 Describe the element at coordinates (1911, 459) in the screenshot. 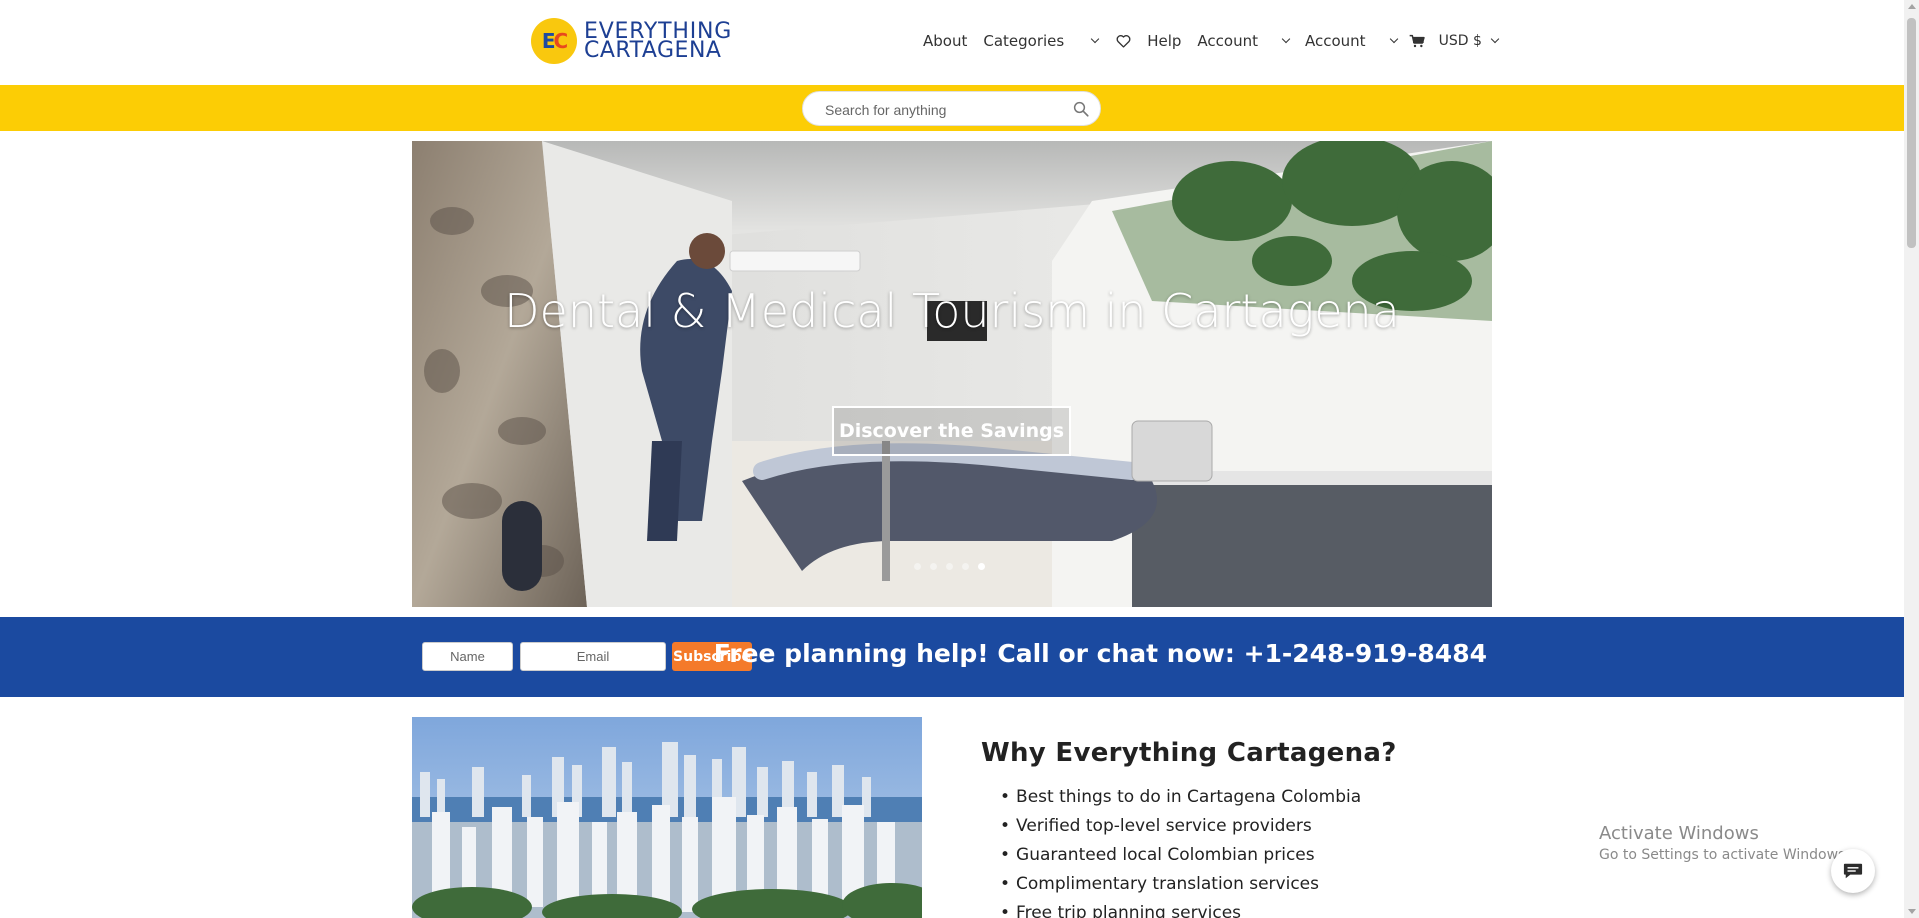

I see `page-scrollbar` at that location.